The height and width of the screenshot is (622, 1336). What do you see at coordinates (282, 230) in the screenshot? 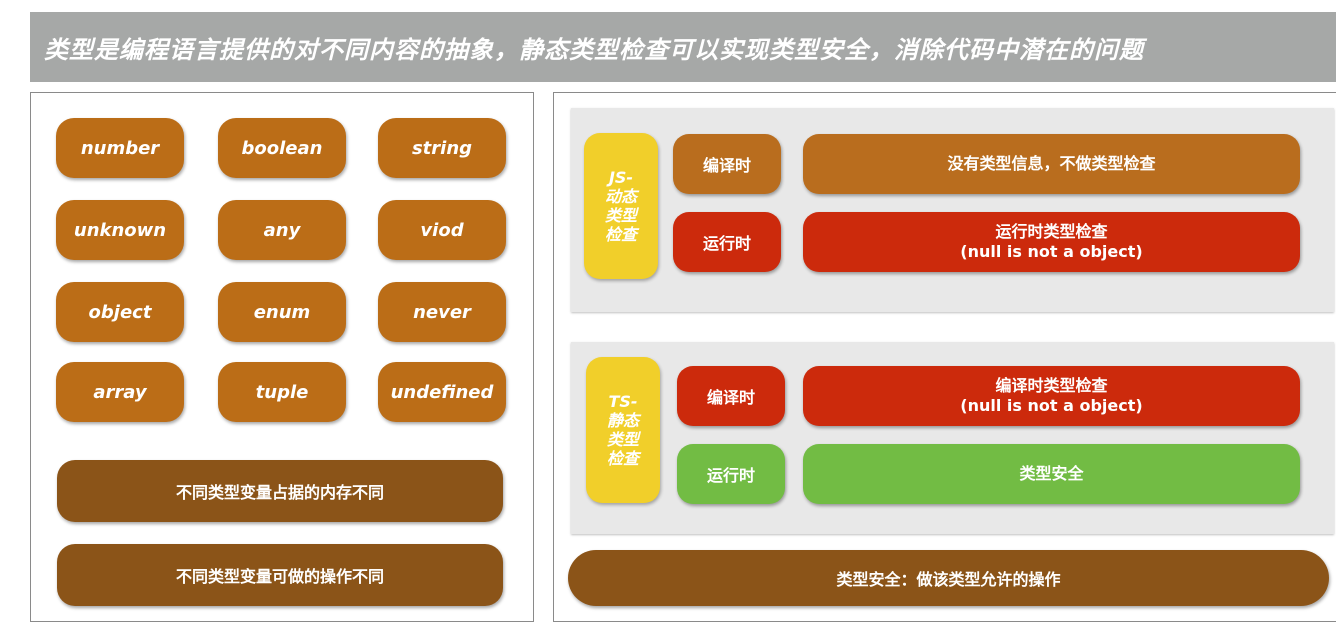
I see `type-any: any` at bounding box center [282, 230].